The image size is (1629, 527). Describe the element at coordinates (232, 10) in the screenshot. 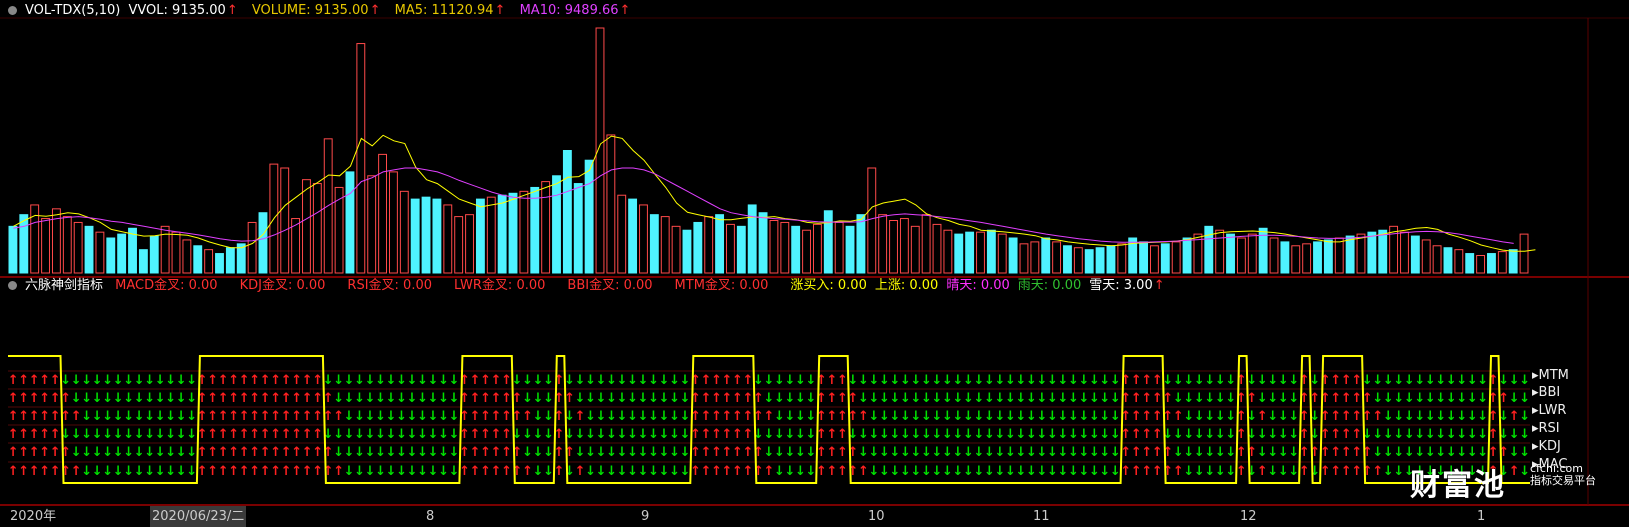

I see `vvol-up-arrow: ↑` at that location.